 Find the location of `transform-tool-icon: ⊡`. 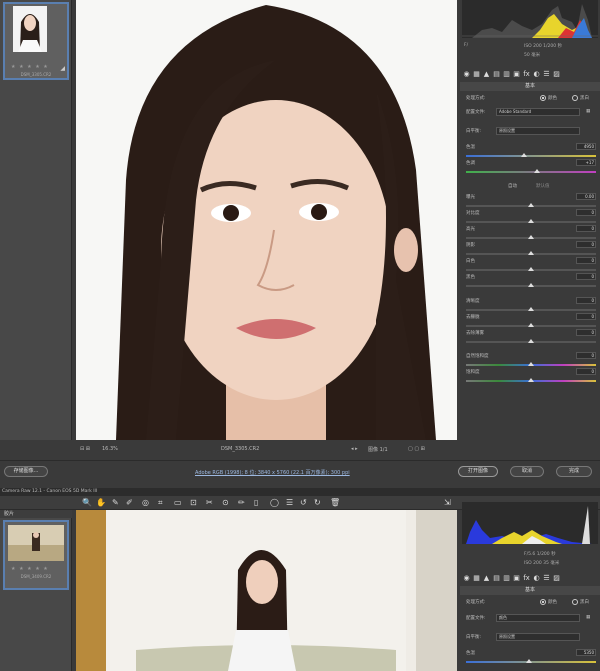

transform-tool-icon: ⊡ is located at coordinates (193, 502).